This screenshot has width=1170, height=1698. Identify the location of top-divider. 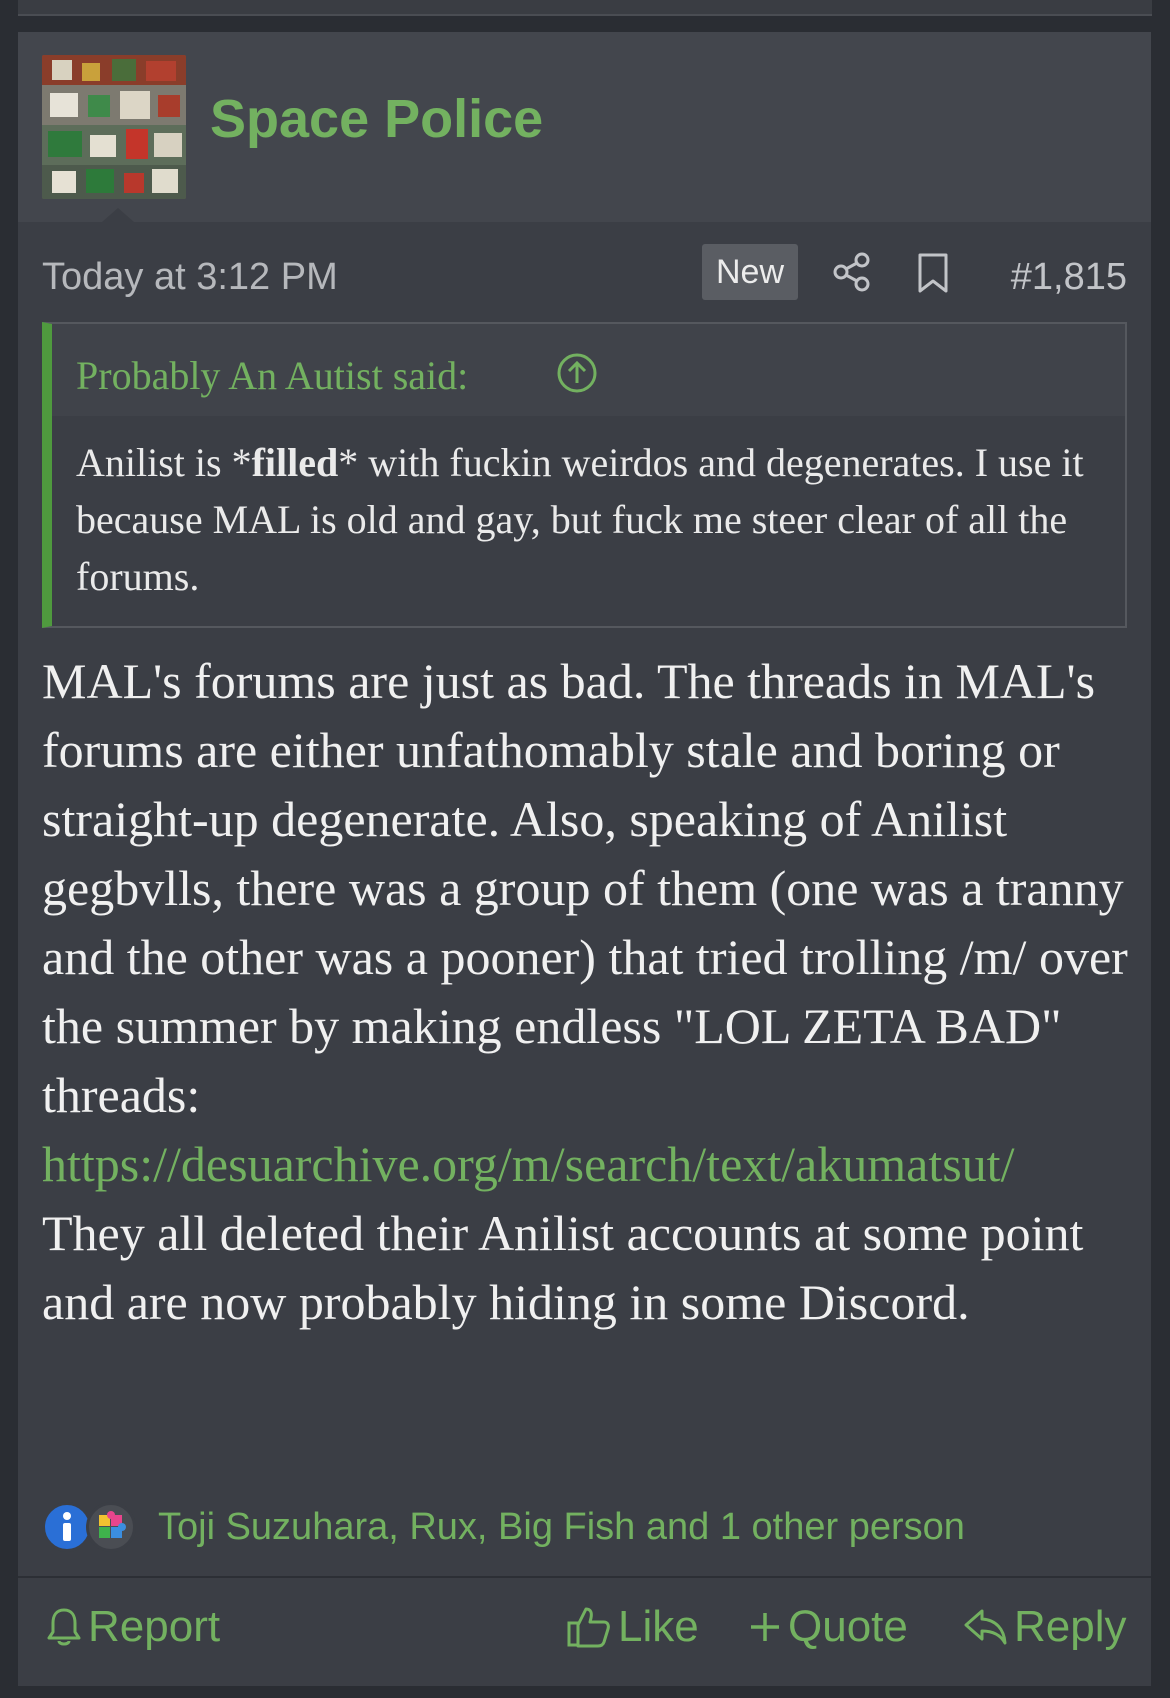
(585, 8).